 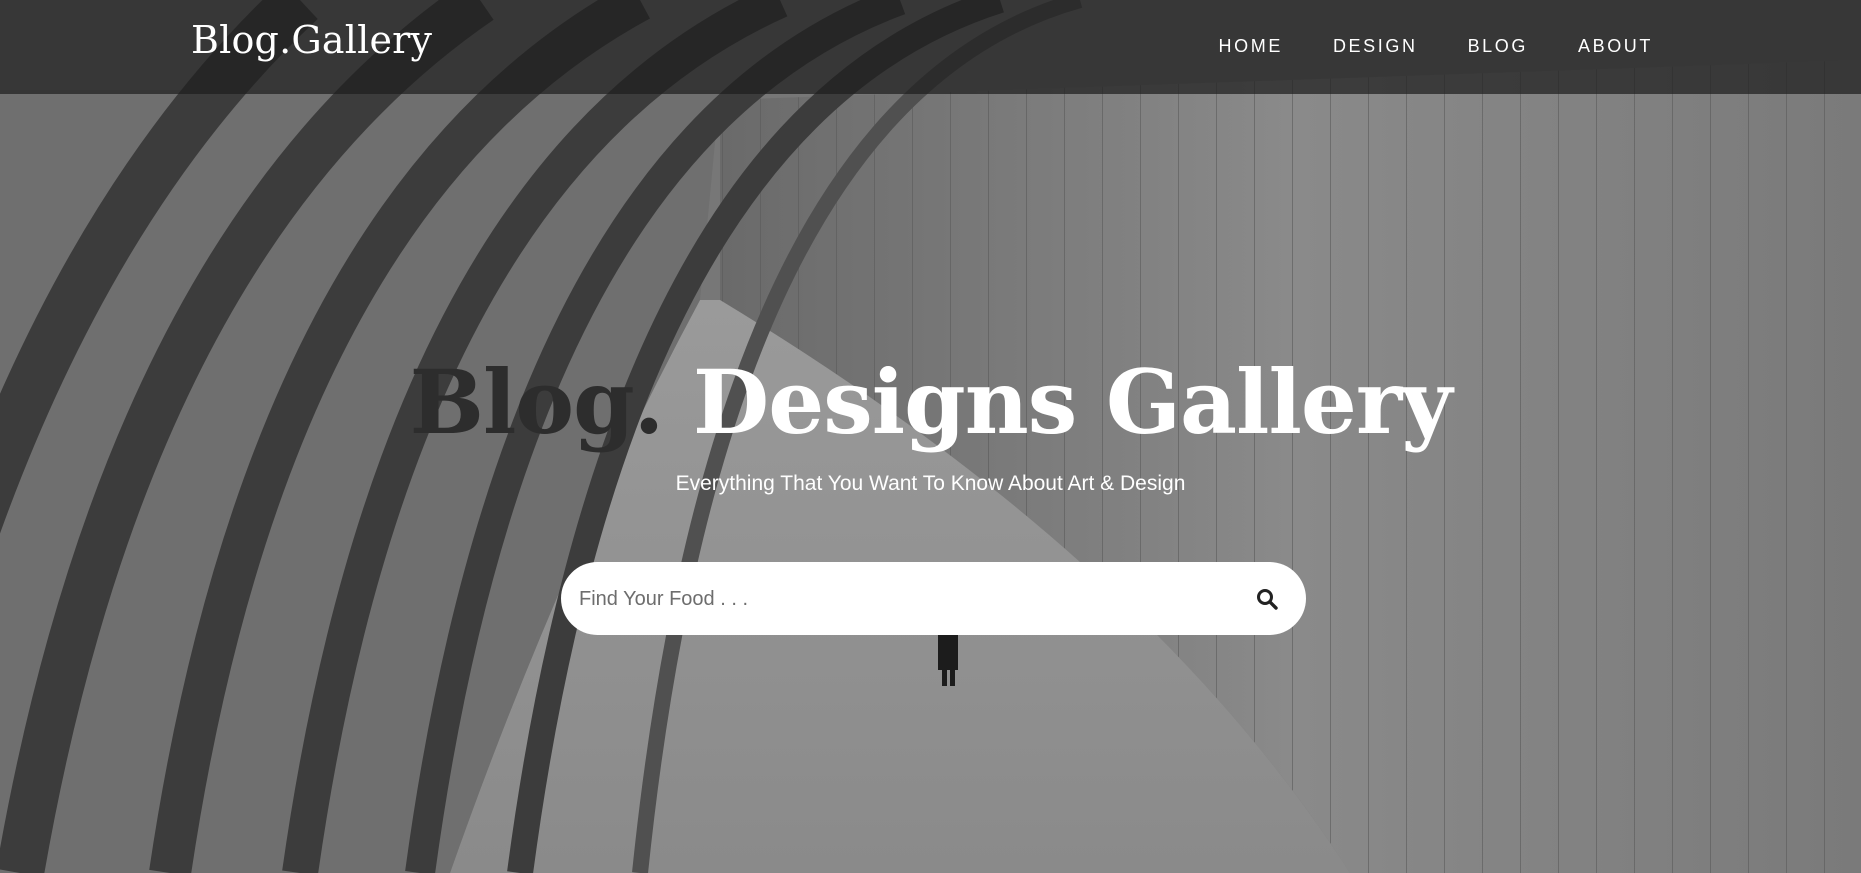 What do you see at coordinates (1436, 46) in the screenshot?
I see `main-nav: HOME DESIGN BLOG ABOUT` at bounding box center [1436, 46].